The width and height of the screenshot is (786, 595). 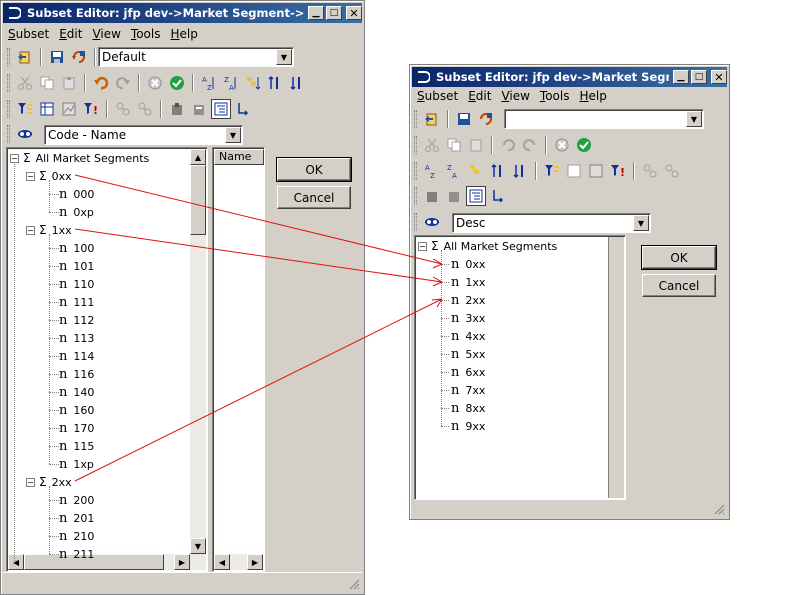 What do you see at coordinates (76, 410) in the screenshot?
I see `tree-leaf: n 160` at bounding box center [76, 410].